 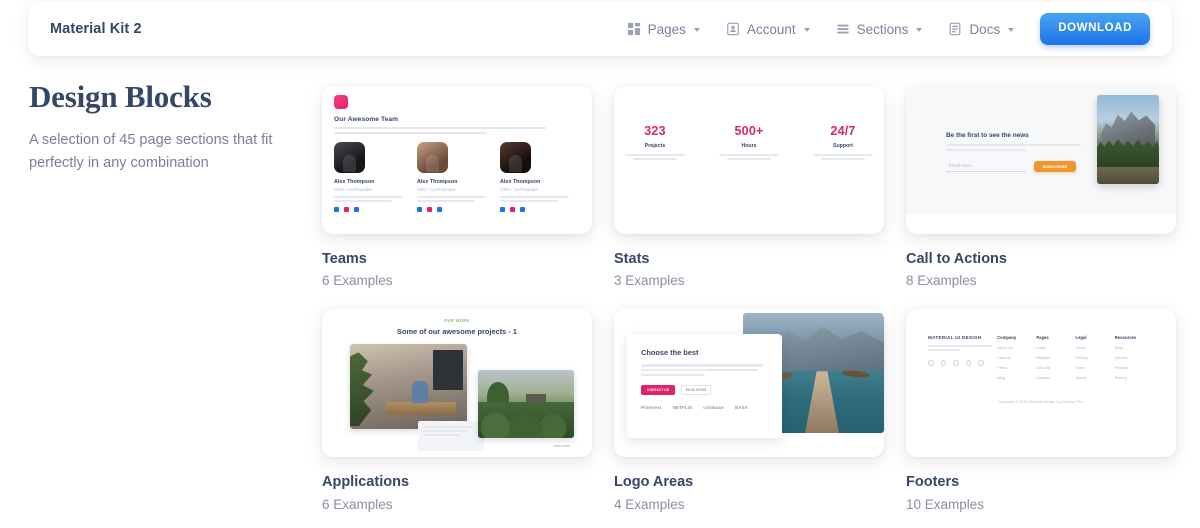 I want to click on thumbnail-stats: 323 Projects 500+ Hours 24/7 Support, so click(x=749, y=160).